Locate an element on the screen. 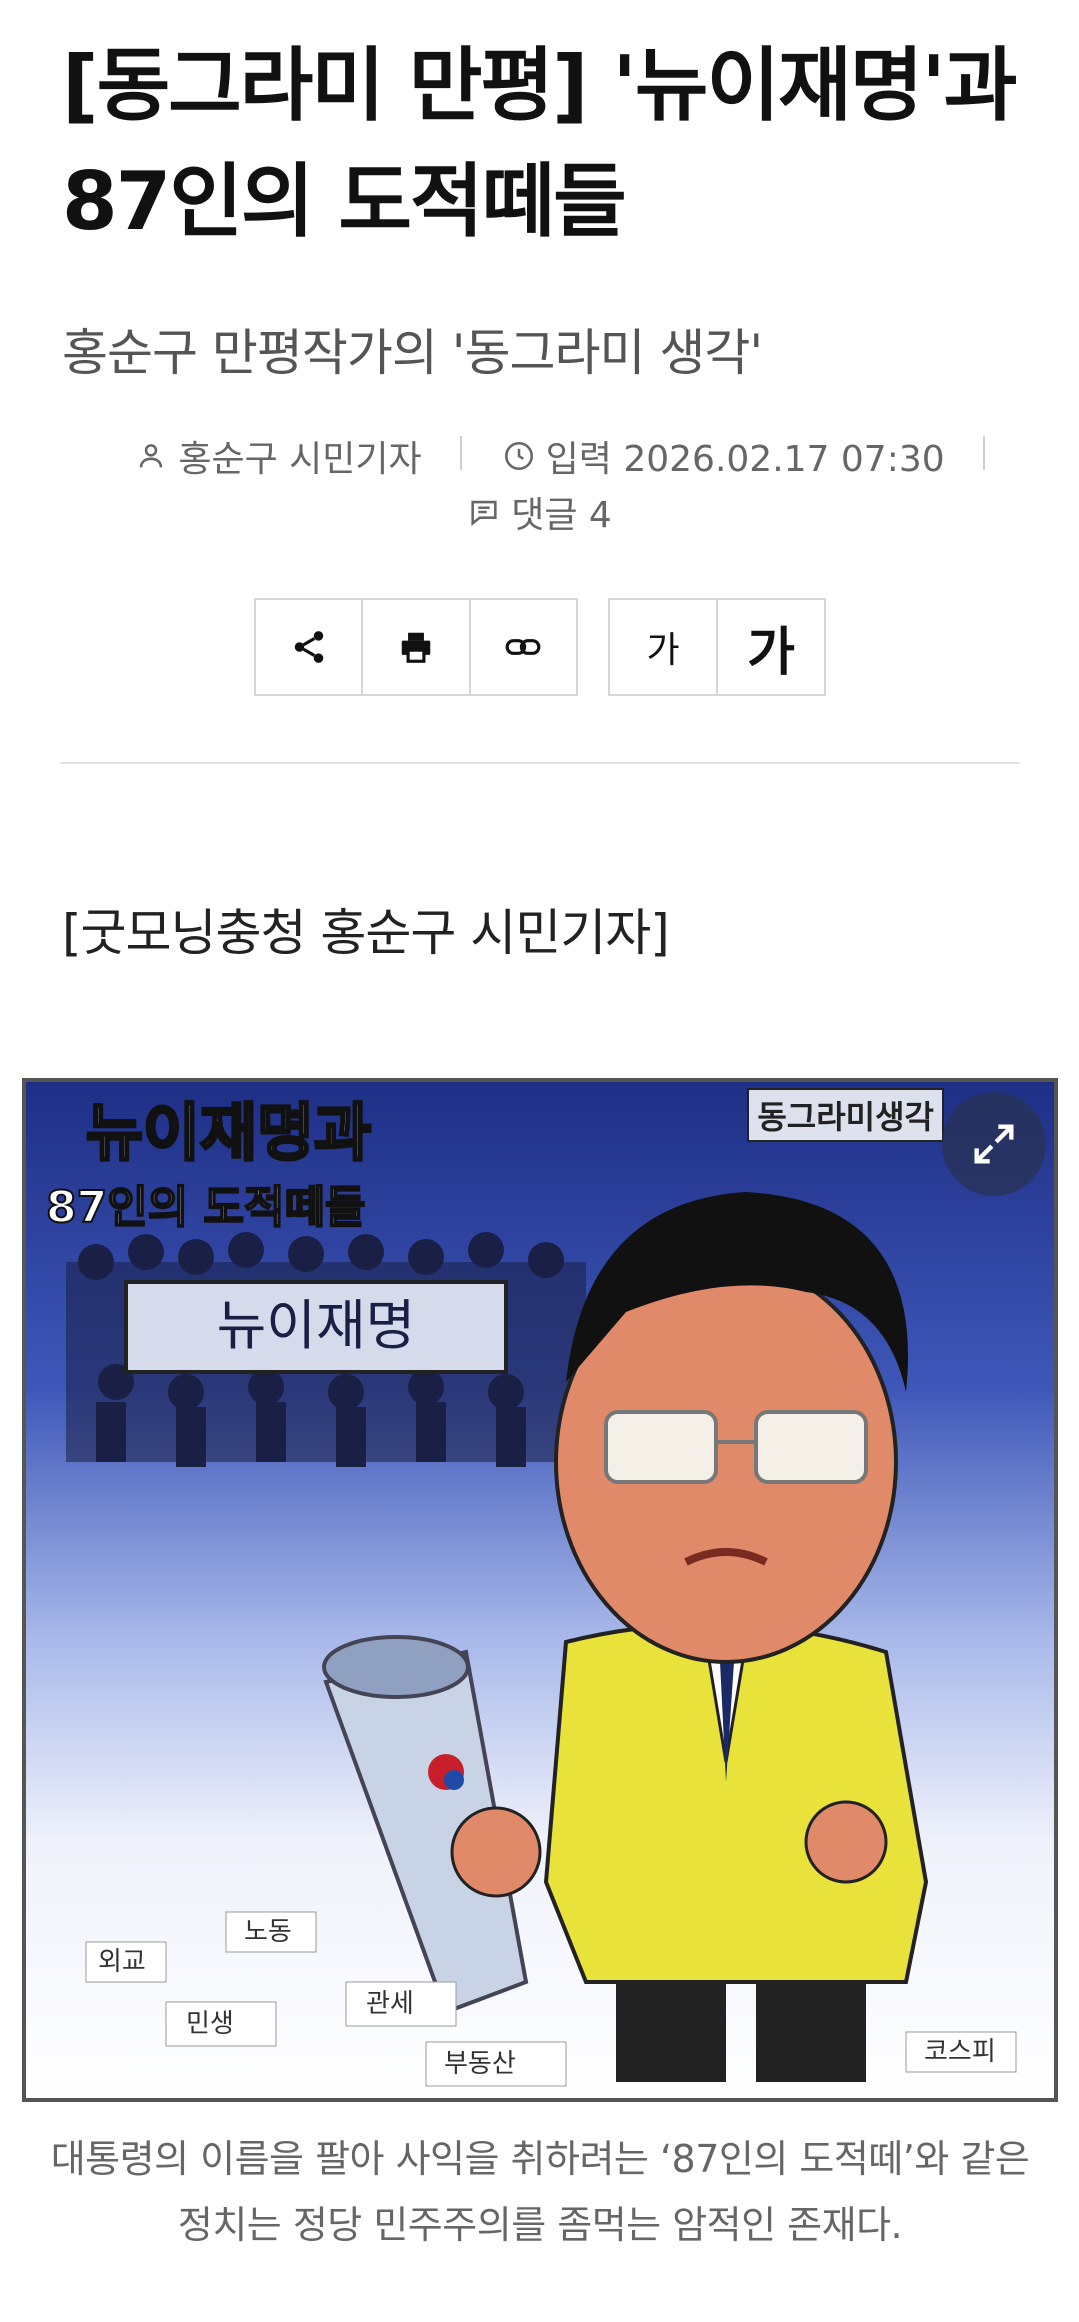  print-button is located at coordinates (417, 647).